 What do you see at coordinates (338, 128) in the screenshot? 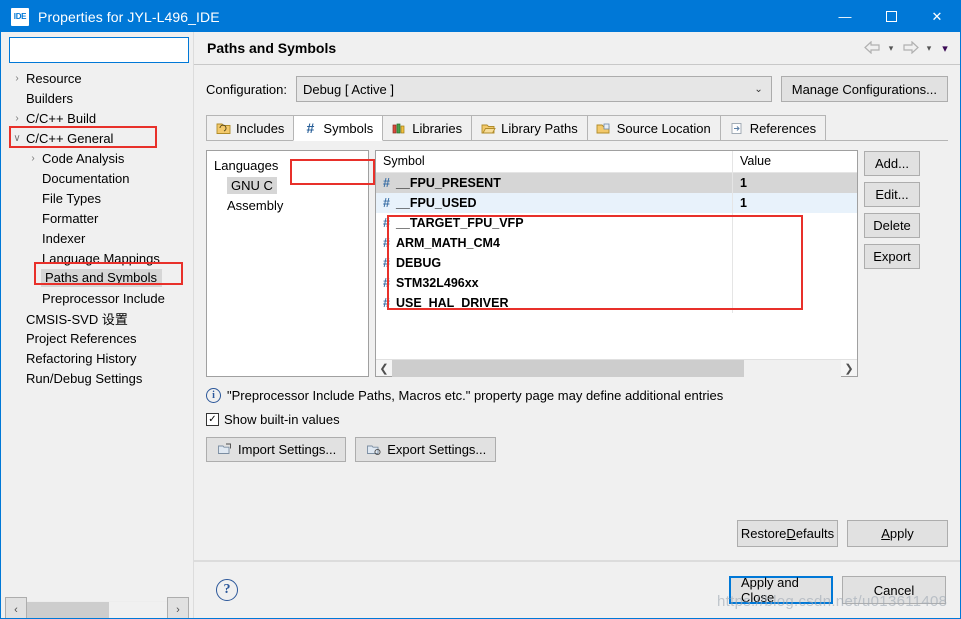
I see `tab-symbols: # Symbols` at bounding box center [338, 128].